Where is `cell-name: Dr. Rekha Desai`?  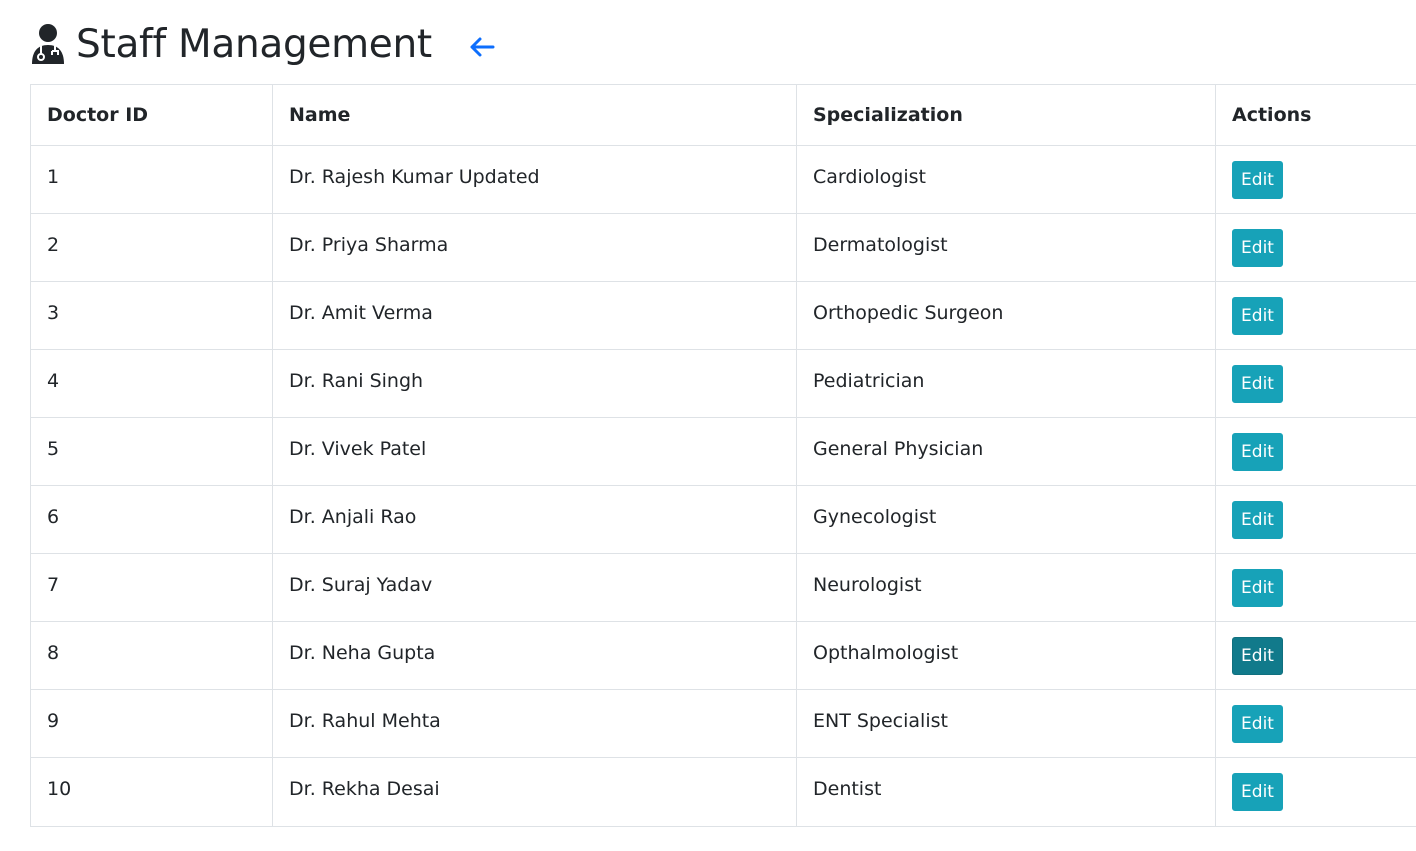 cell-name: Dr. Rekha Desai is located at coordinates (534, 792).